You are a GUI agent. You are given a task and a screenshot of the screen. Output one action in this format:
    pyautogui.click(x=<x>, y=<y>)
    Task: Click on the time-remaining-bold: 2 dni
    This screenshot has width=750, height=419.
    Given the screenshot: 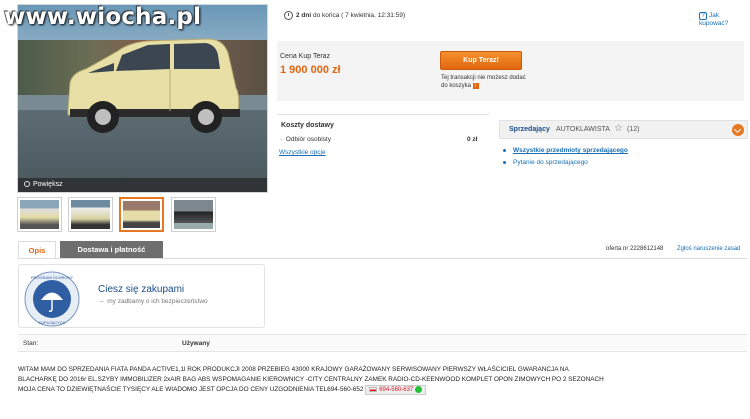 What is the action you would take?
    pyautogui.click(x=304, y=15)
    